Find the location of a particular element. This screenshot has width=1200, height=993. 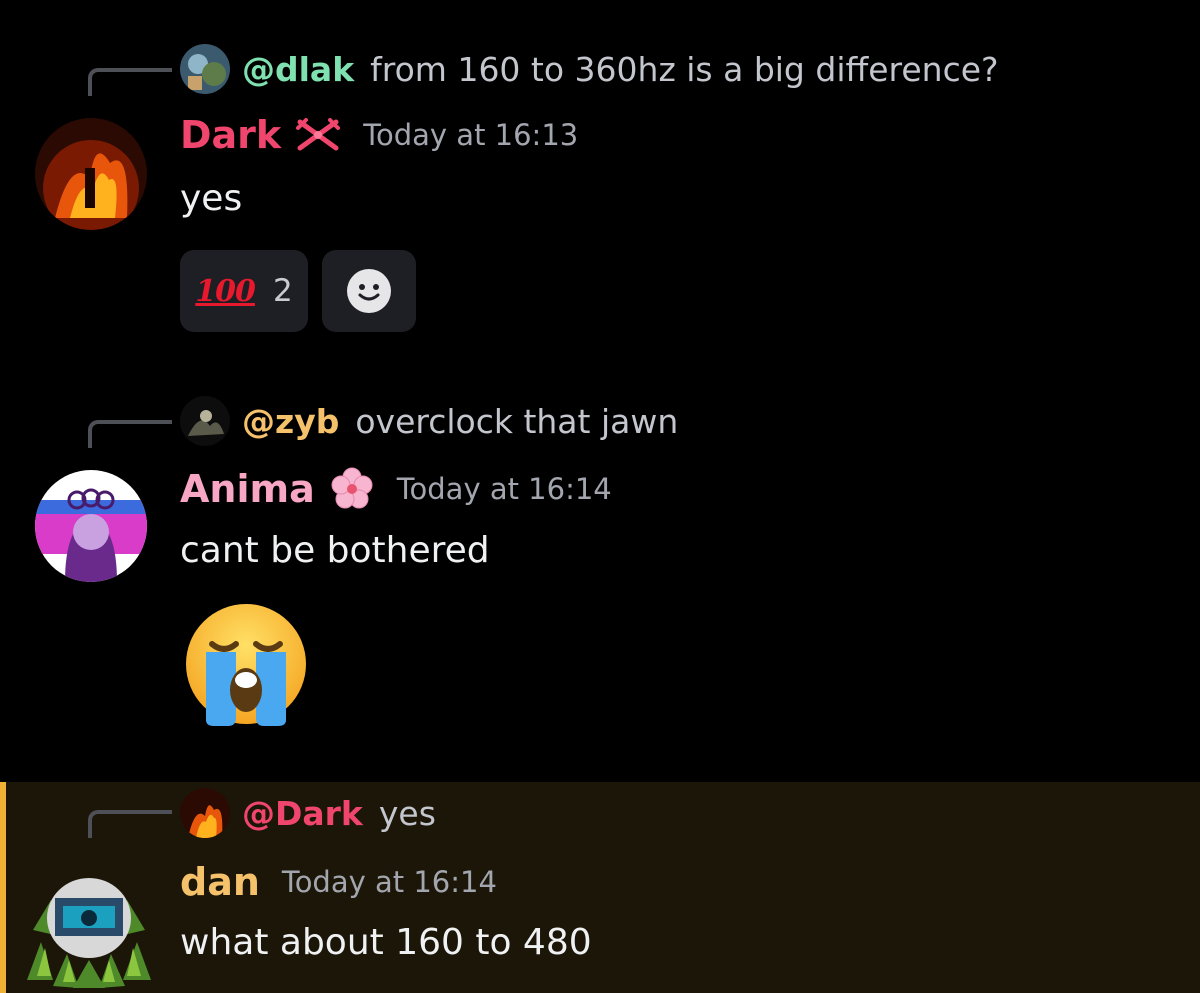

add-reaction-button is located at coordinates (369, 291).